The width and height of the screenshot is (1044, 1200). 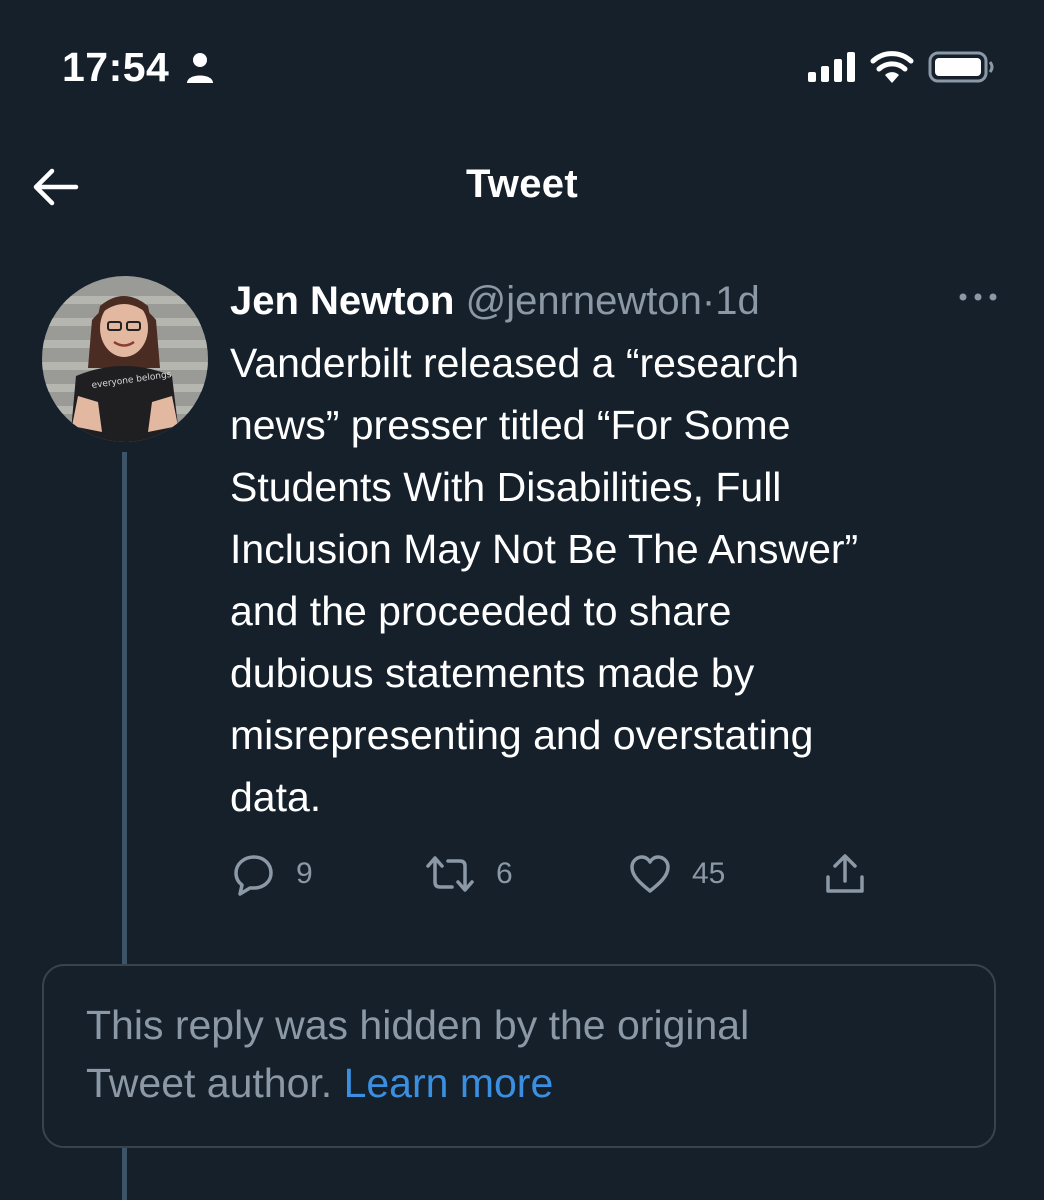 I want to click on battery-icon, so click(x=962, y=67).